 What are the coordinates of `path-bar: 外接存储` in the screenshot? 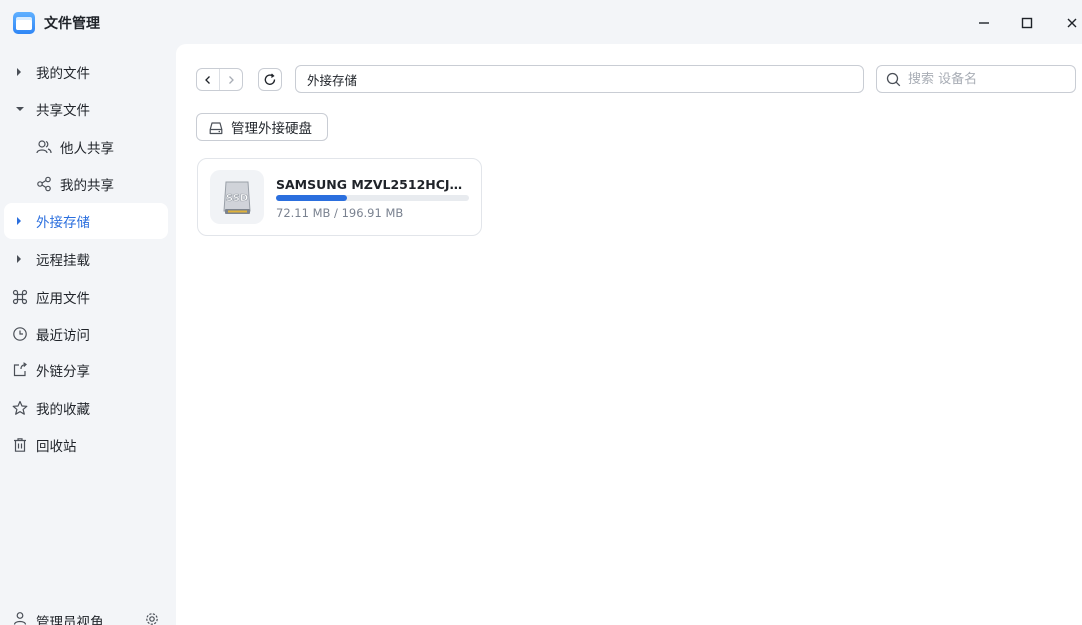 It's located at (579, 79).